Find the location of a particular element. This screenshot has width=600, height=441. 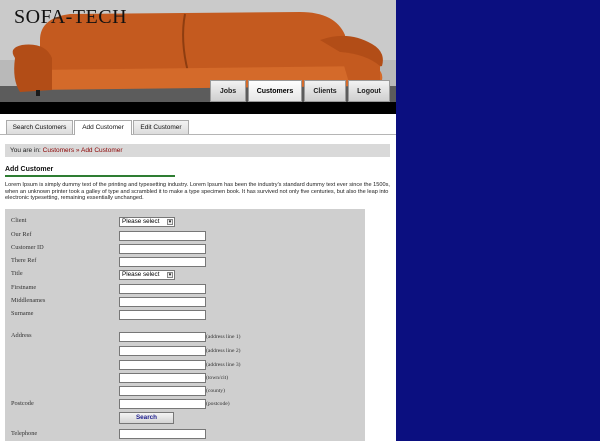

their-ref-label: There Ref is located at coordinates (24, 260).